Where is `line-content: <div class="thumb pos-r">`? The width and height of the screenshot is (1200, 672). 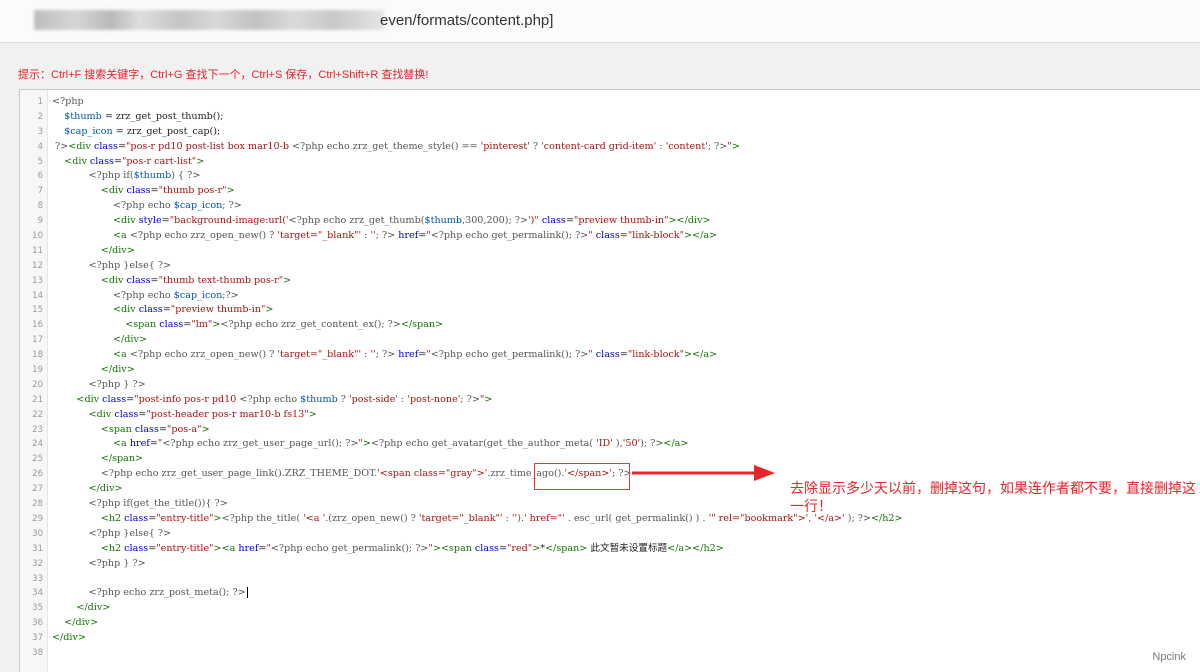 line-content: <div class="thumb pos-r"> is located at coordinates (143, 191).